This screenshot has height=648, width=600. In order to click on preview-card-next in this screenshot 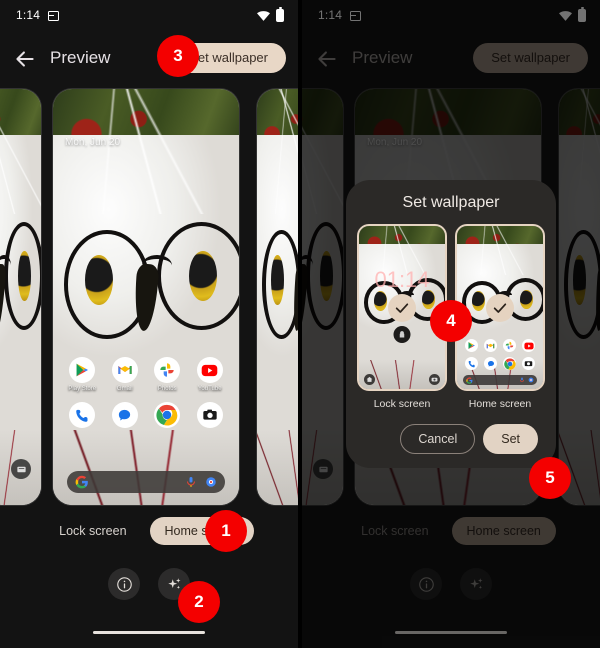, I will do `click(277, 297)`.